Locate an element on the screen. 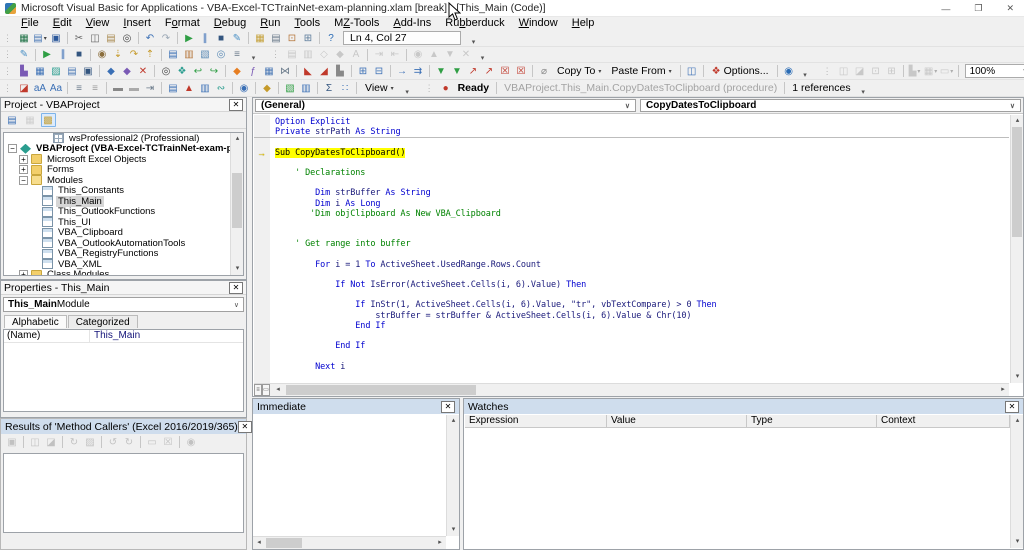  locals-window-button: ▤ is located at coordinates (173, 55).